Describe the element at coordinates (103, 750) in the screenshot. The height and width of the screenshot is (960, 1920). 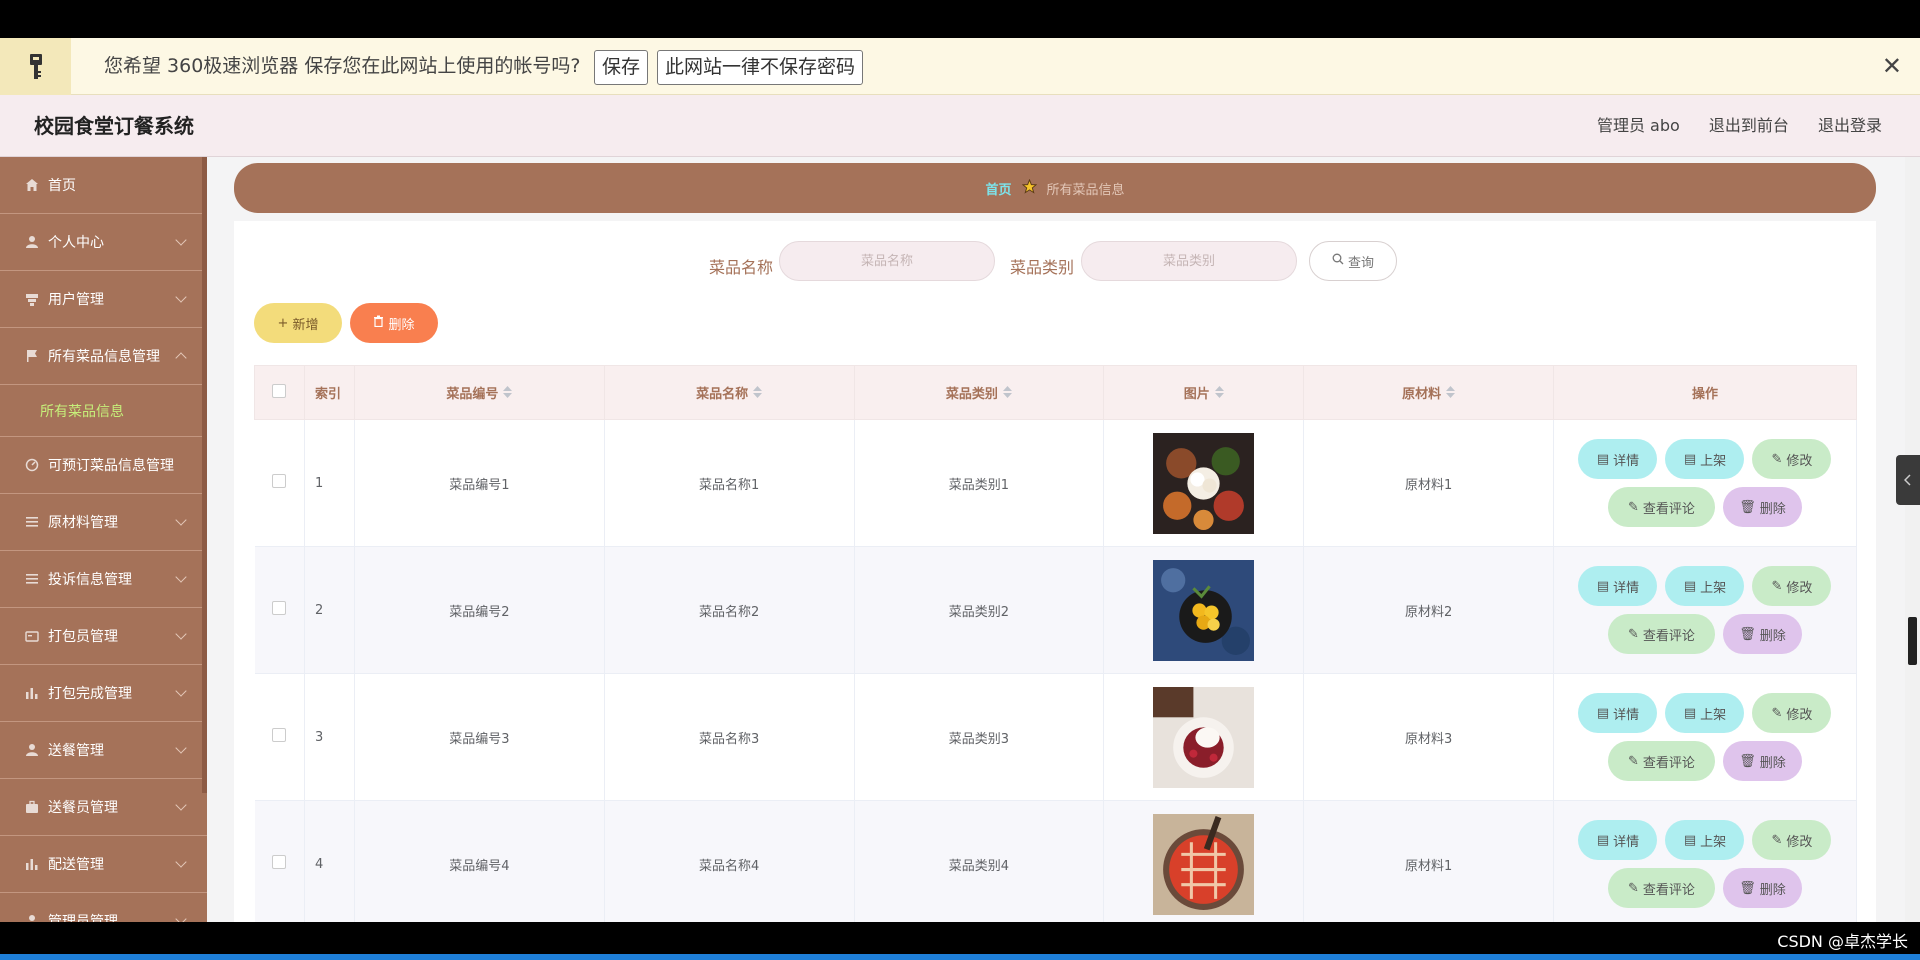
I see `sidebar-item-delivery-management: 送餐管理` at that location.